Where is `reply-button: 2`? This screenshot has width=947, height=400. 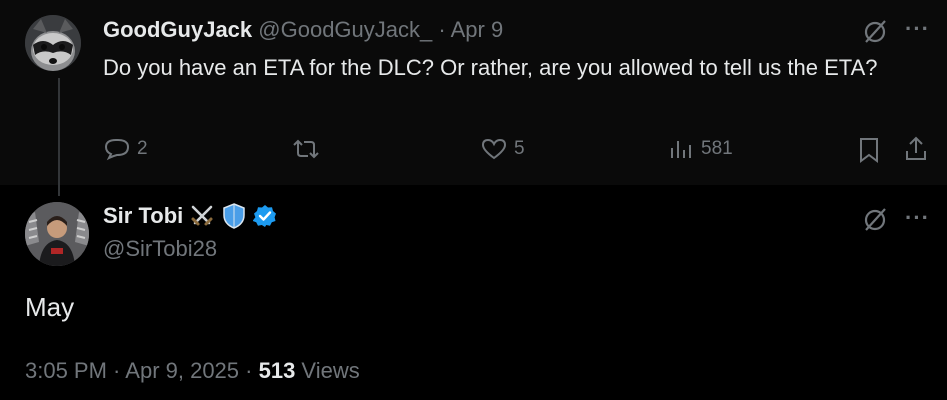
reply-button: 2 is located at coordinates (125, 149).